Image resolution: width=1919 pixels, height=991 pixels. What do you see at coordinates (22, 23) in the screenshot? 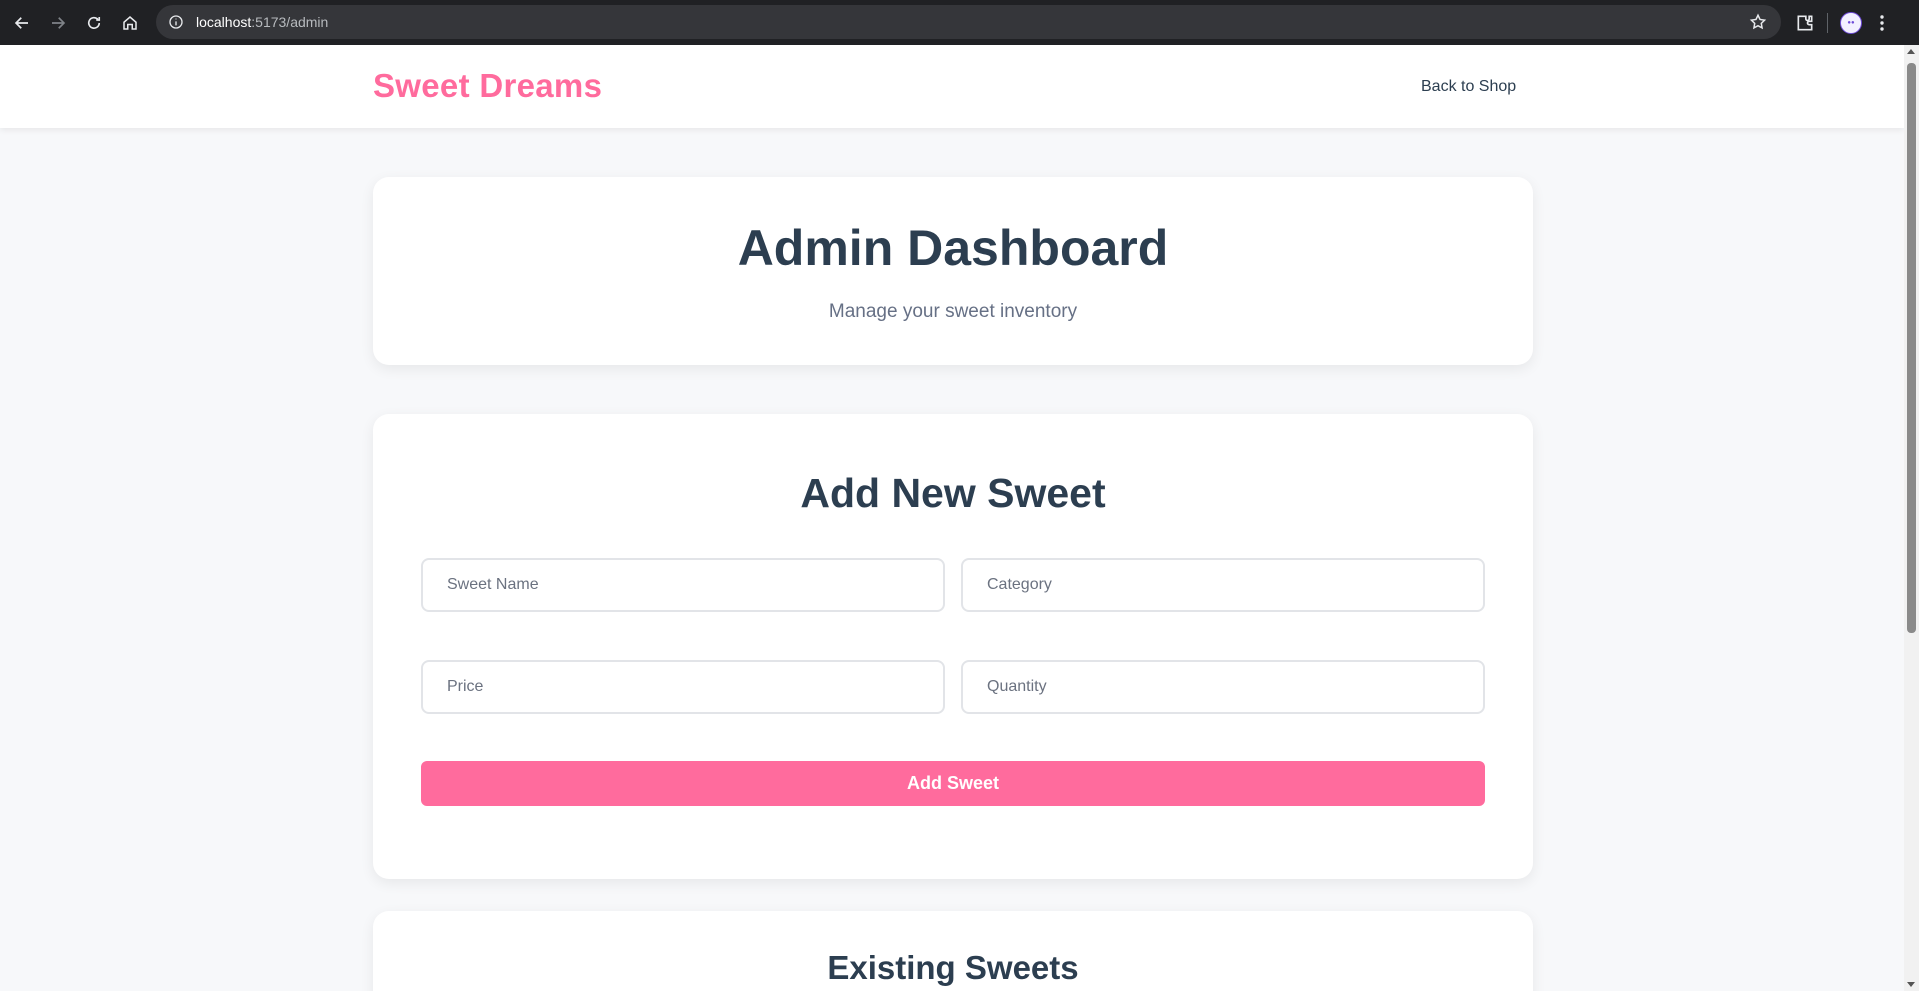
I see `back-arrow-icon` at bounding box center [22, 23].